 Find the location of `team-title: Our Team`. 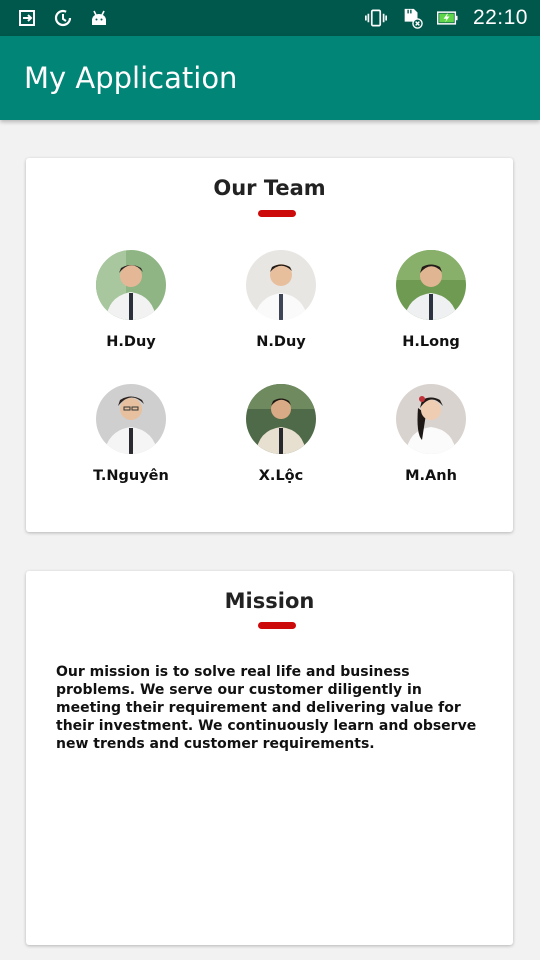

team-title: Our Team is located at coordinates (269, 188).